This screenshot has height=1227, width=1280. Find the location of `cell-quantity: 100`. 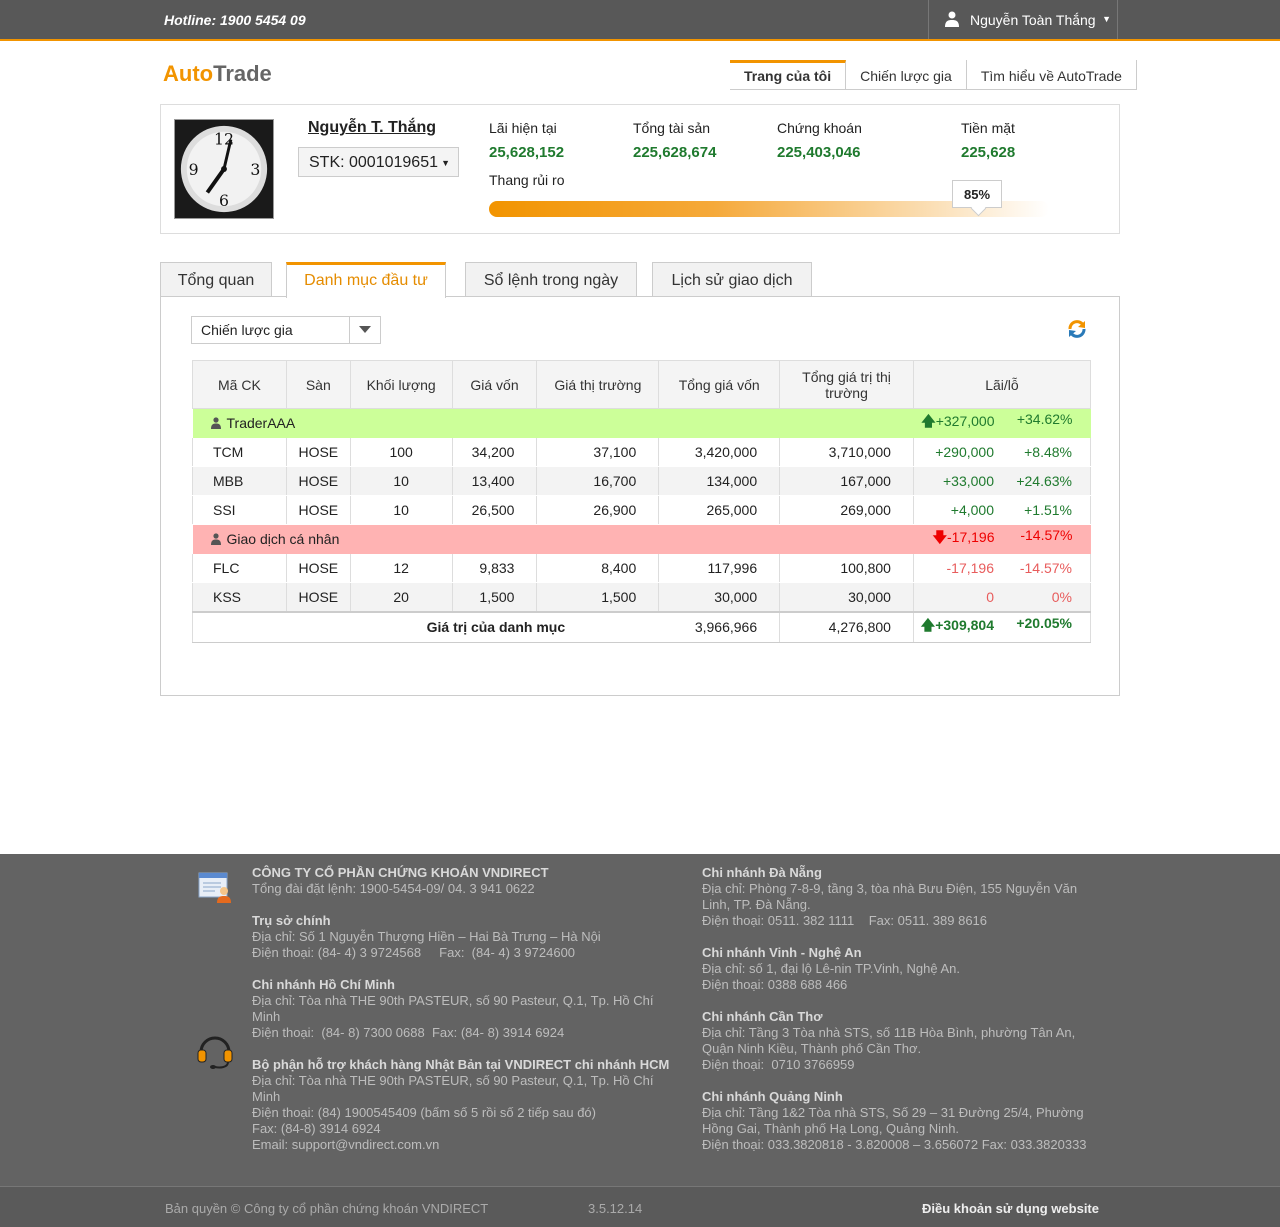

cell-quantity: 100 is located at coordinates (401, 452).